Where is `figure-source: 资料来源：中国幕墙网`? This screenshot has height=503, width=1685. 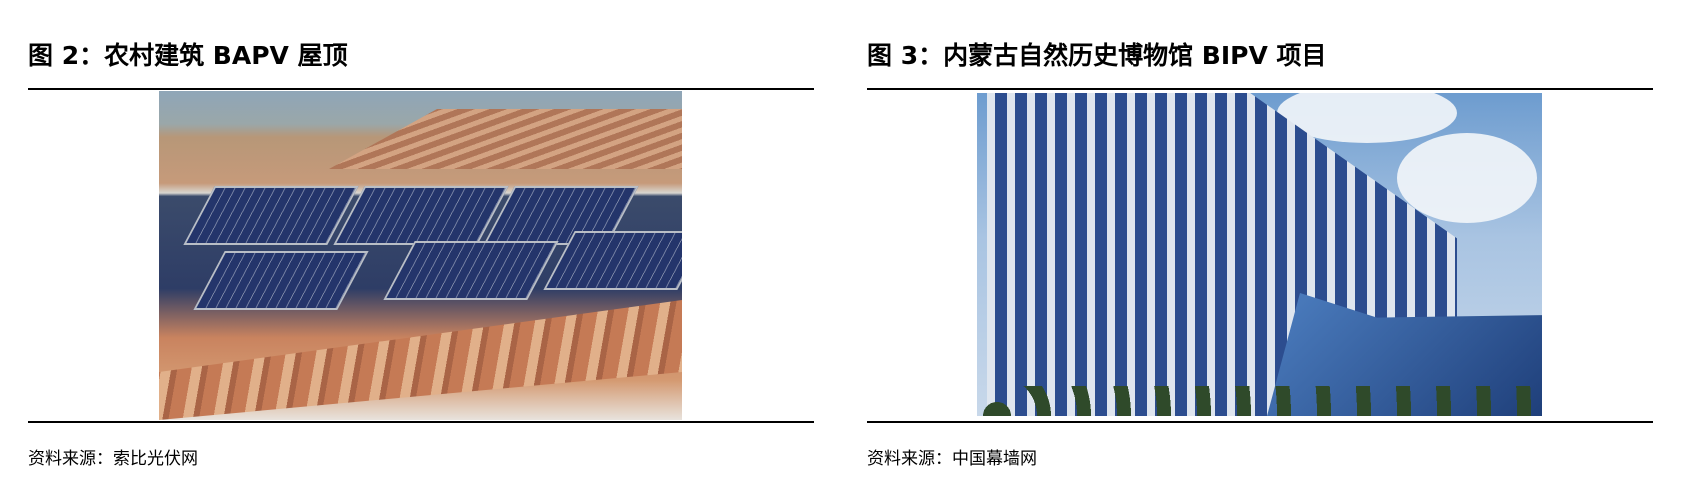 figure-source: 资料来源：中国幕墙网 is located at coordinates (952, 459).